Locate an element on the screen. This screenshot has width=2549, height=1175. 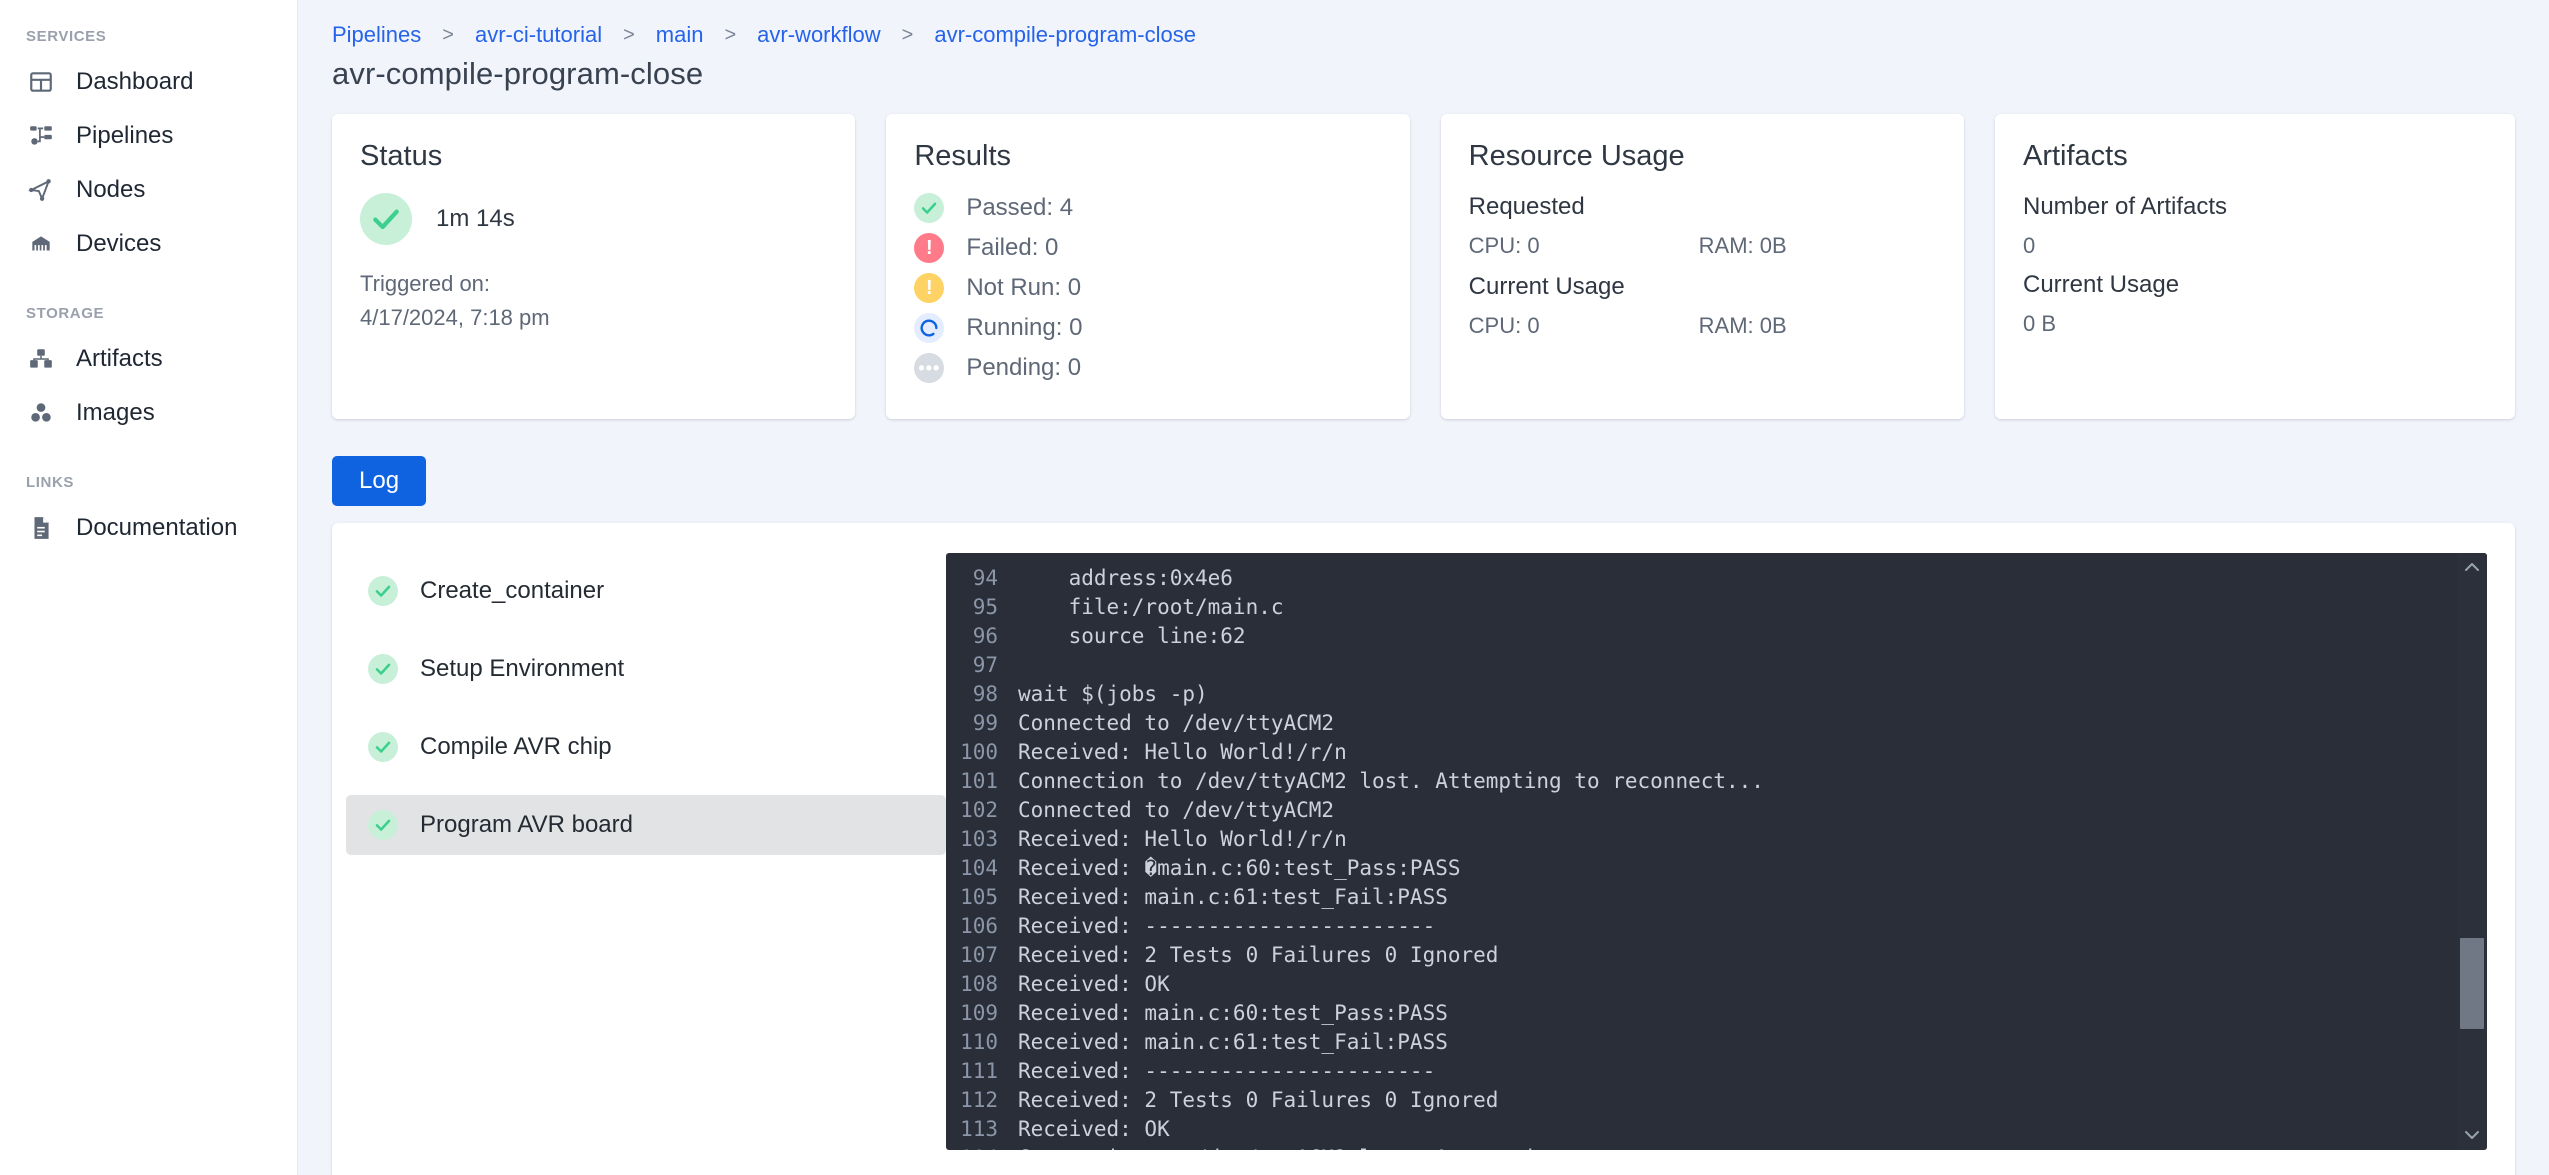
sidebar-item-devices: Devices is located at coordinates (148, 244).